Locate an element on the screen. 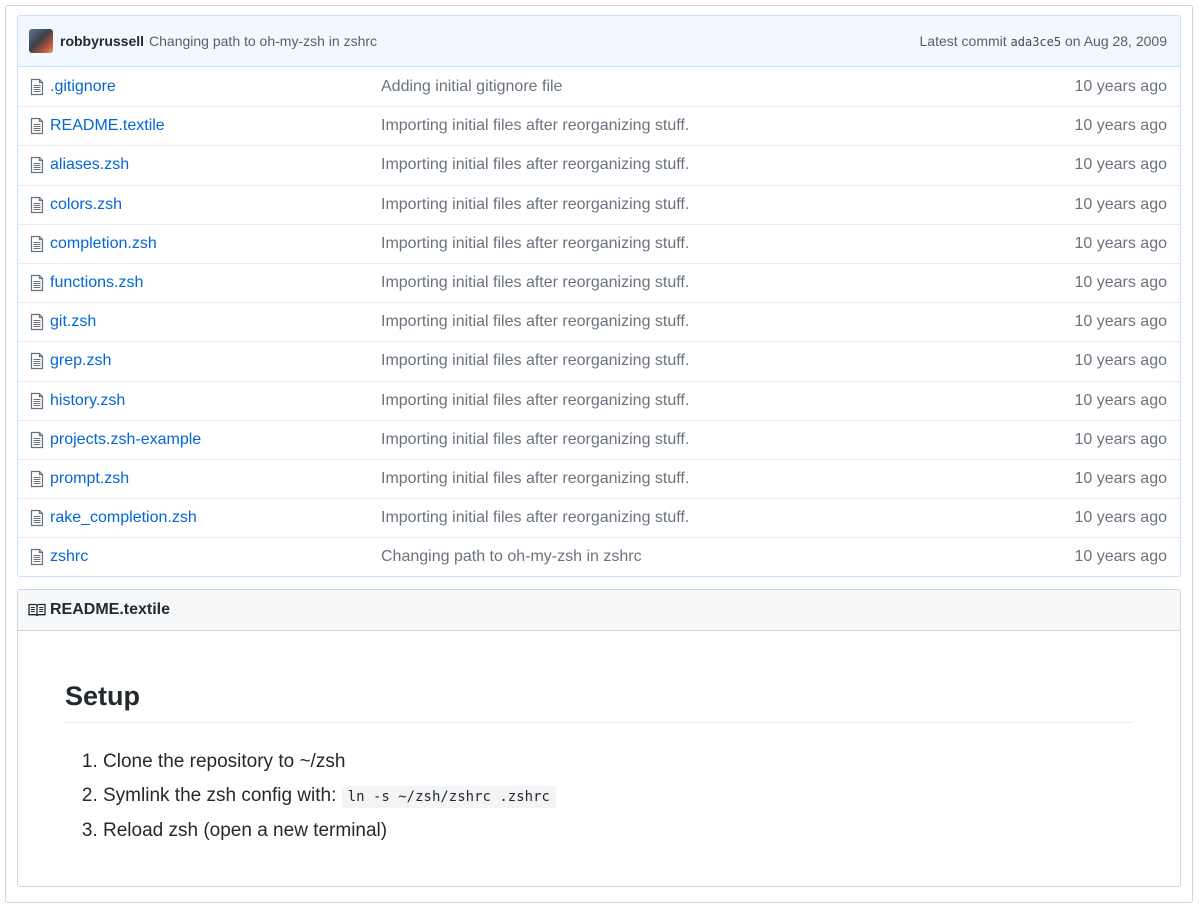 The image size is (1200, 910). file-name-link: functions.zsh is located at coordinates (215, 283).